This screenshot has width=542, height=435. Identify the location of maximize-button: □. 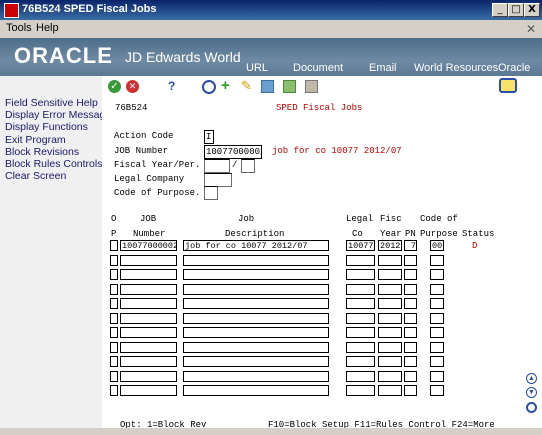
(516, 10).